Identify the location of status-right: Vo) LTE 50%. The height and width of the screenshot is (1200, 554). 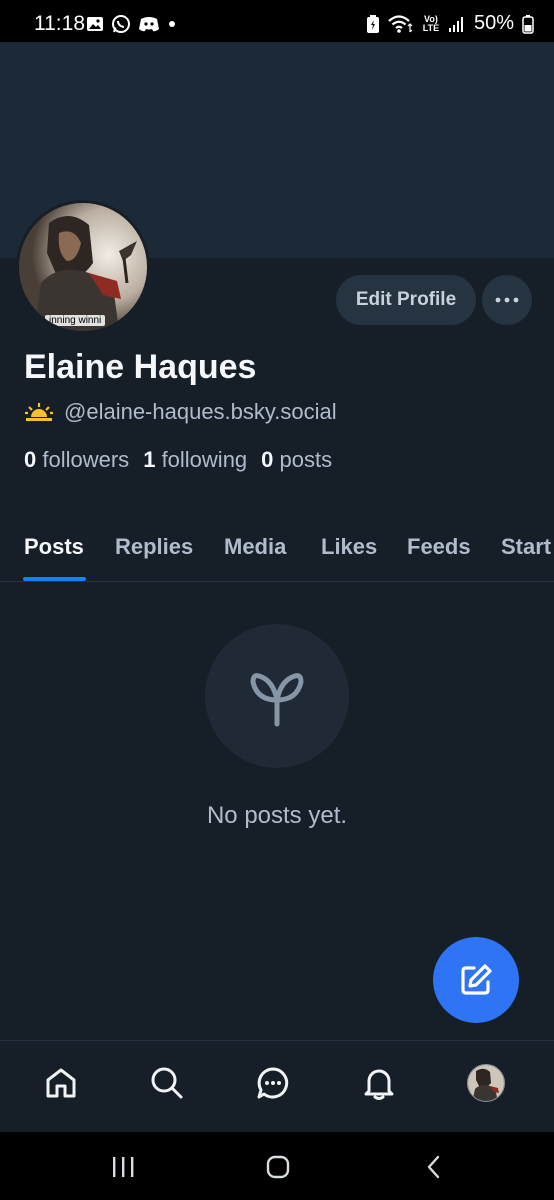
(450, 23).